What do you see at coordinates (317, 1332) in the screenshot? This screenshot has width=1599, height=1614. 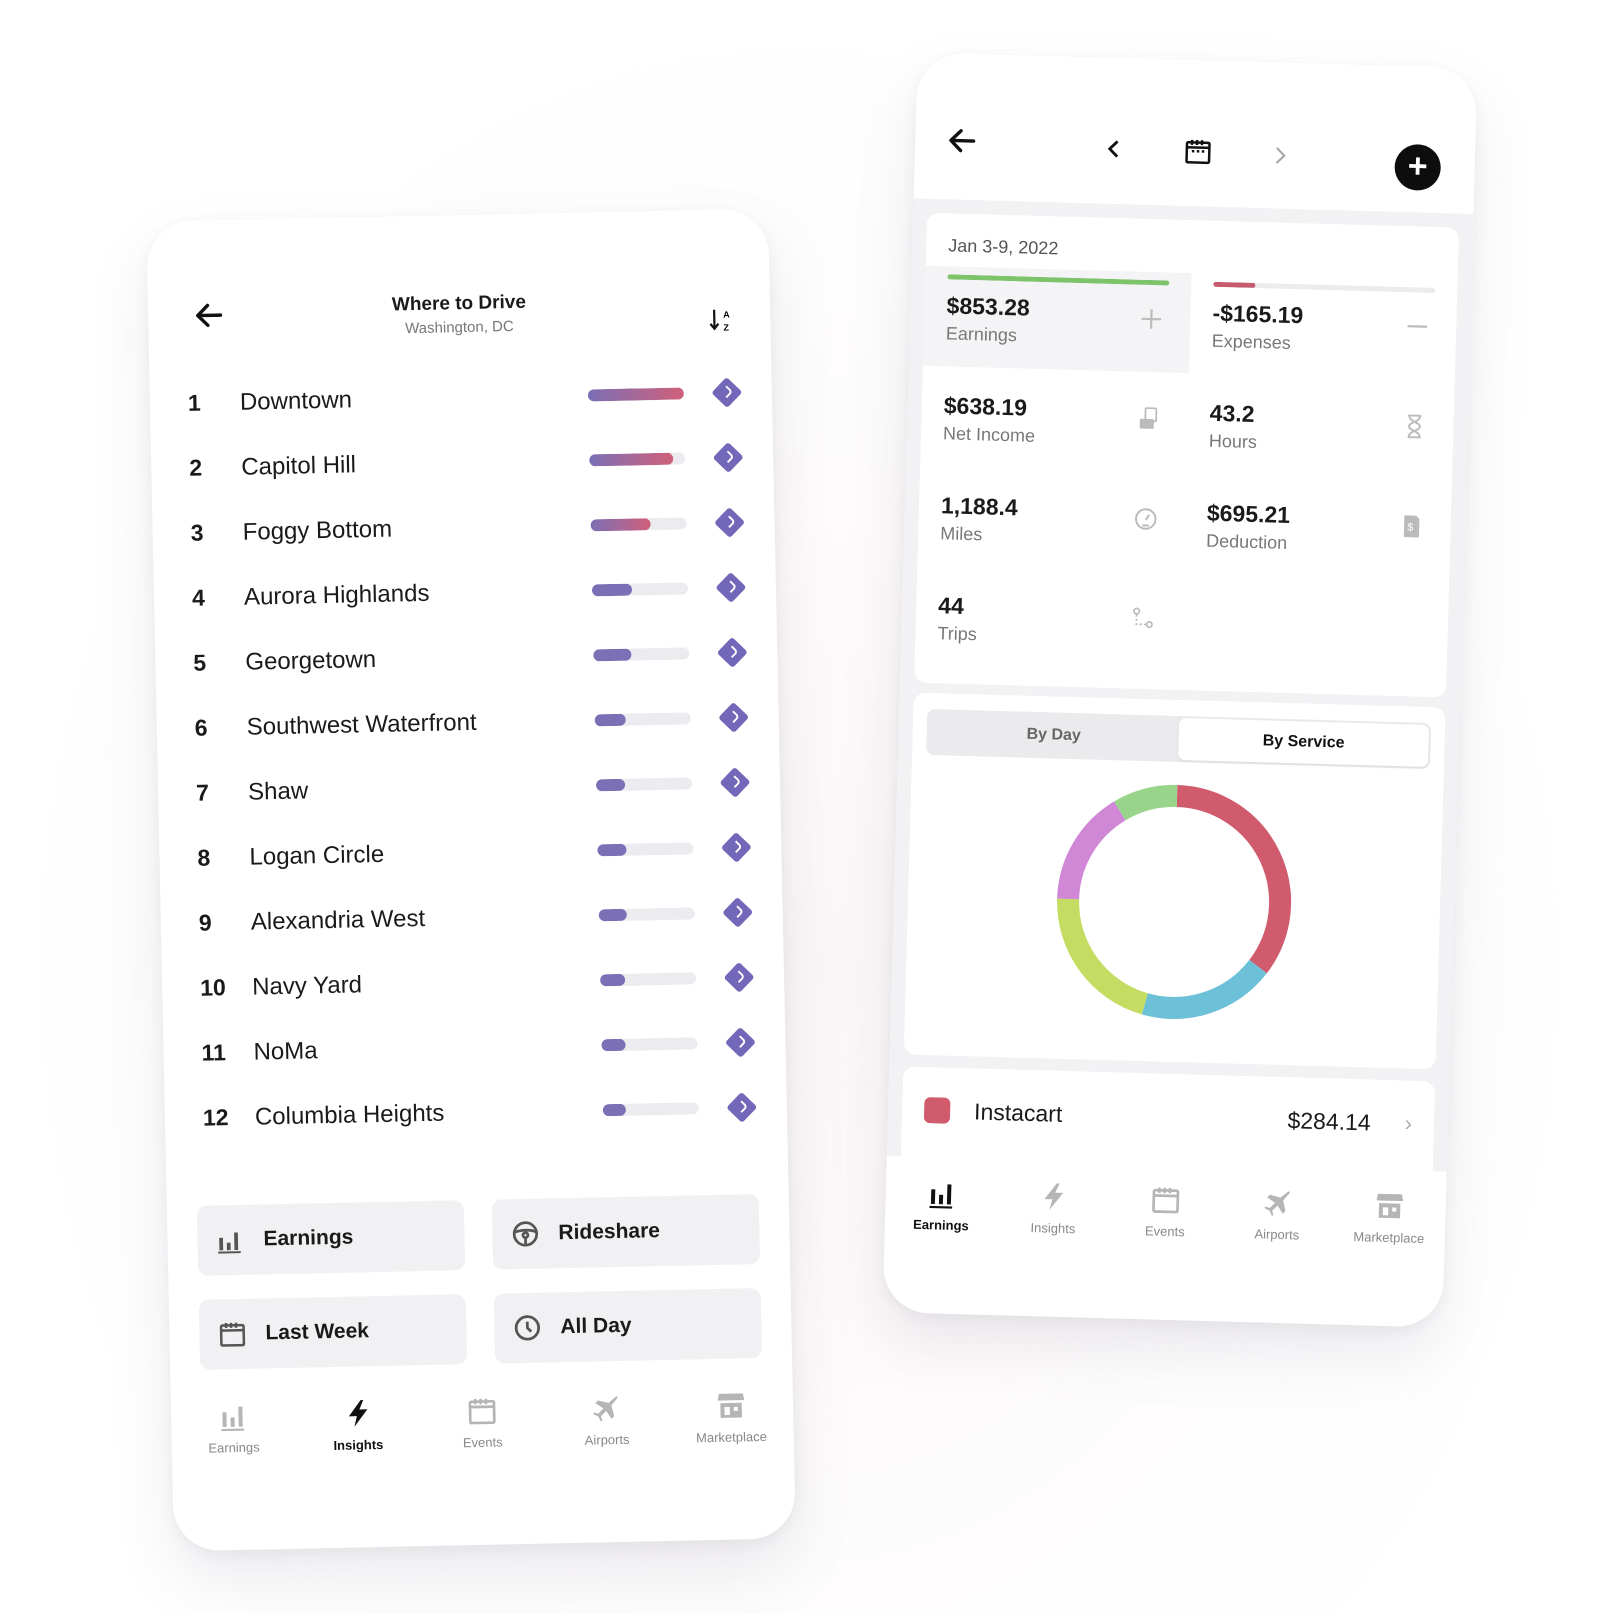 I see `filter-label: Last Week` at bounding box center [317, 1332].